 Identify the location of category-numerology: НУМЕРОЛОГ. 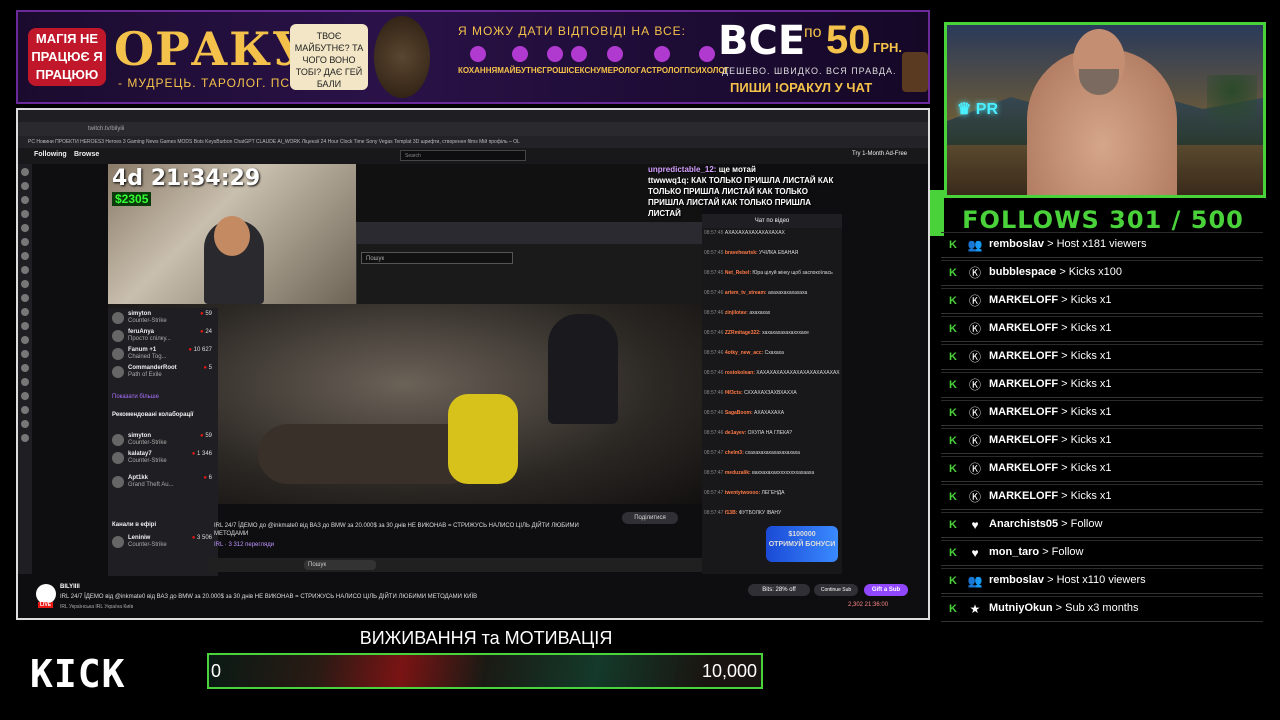
(615, 66).